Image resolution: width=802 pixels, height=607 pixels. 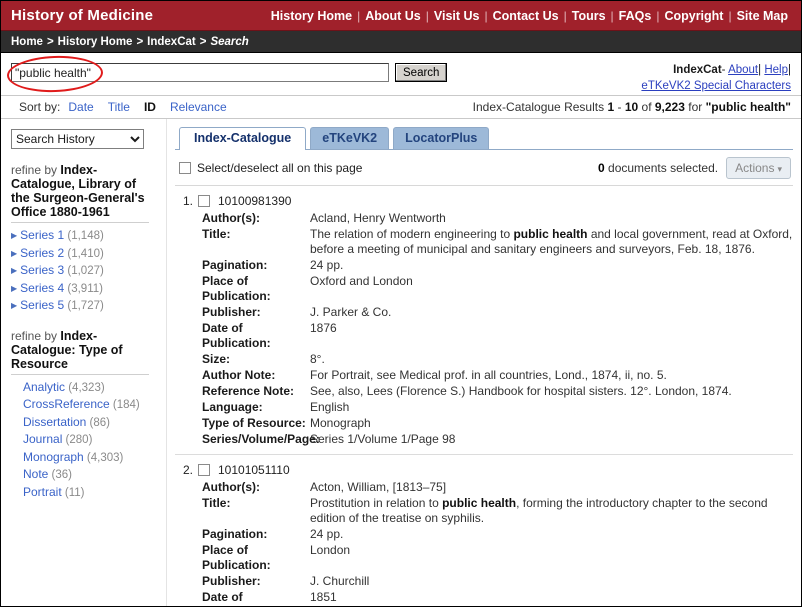 I want to click on facet-item: ▶ Series 1 (1,148), so click(x=81, y=236).